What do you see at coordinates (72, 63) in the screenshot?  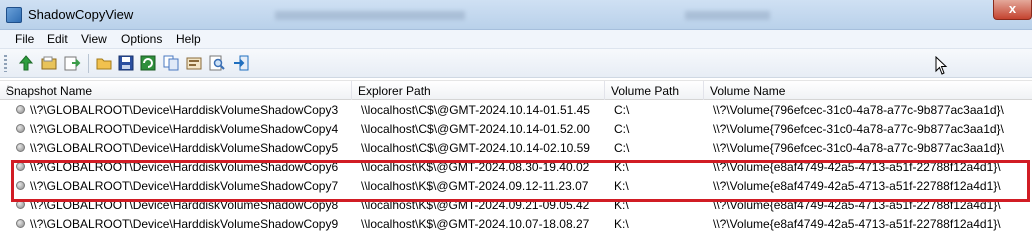 I see `export-icon` at bounding box center [72, 63].